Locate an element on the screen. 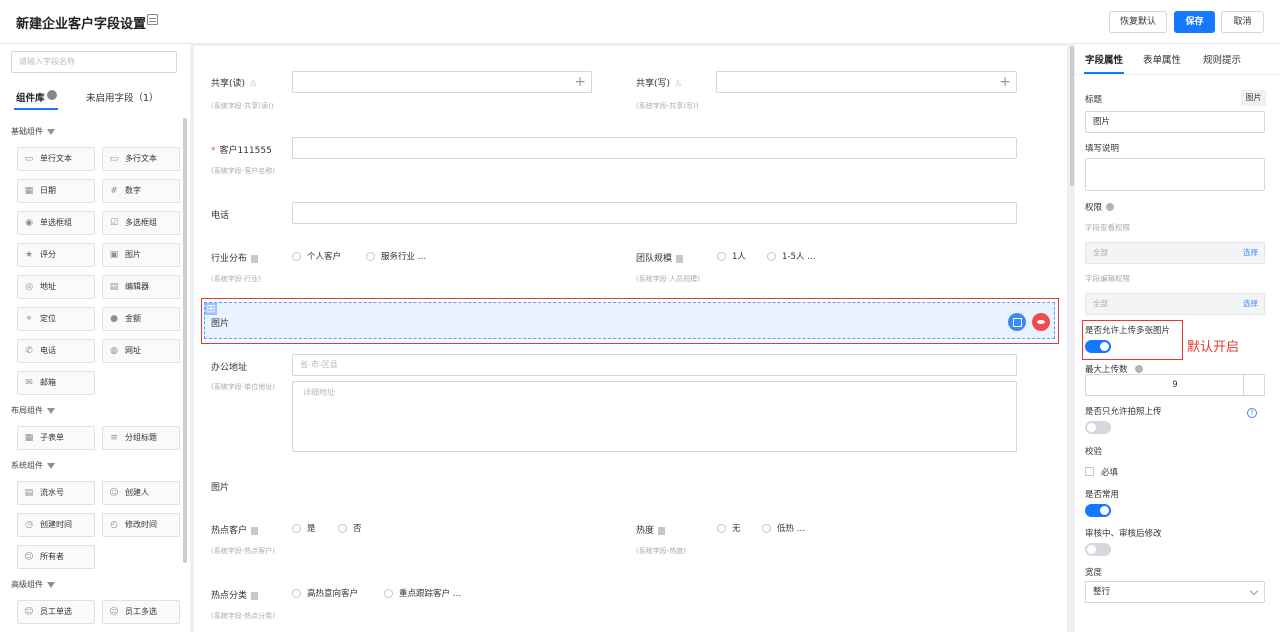  radio-option: 1人 is located at coordinates (731, 256).